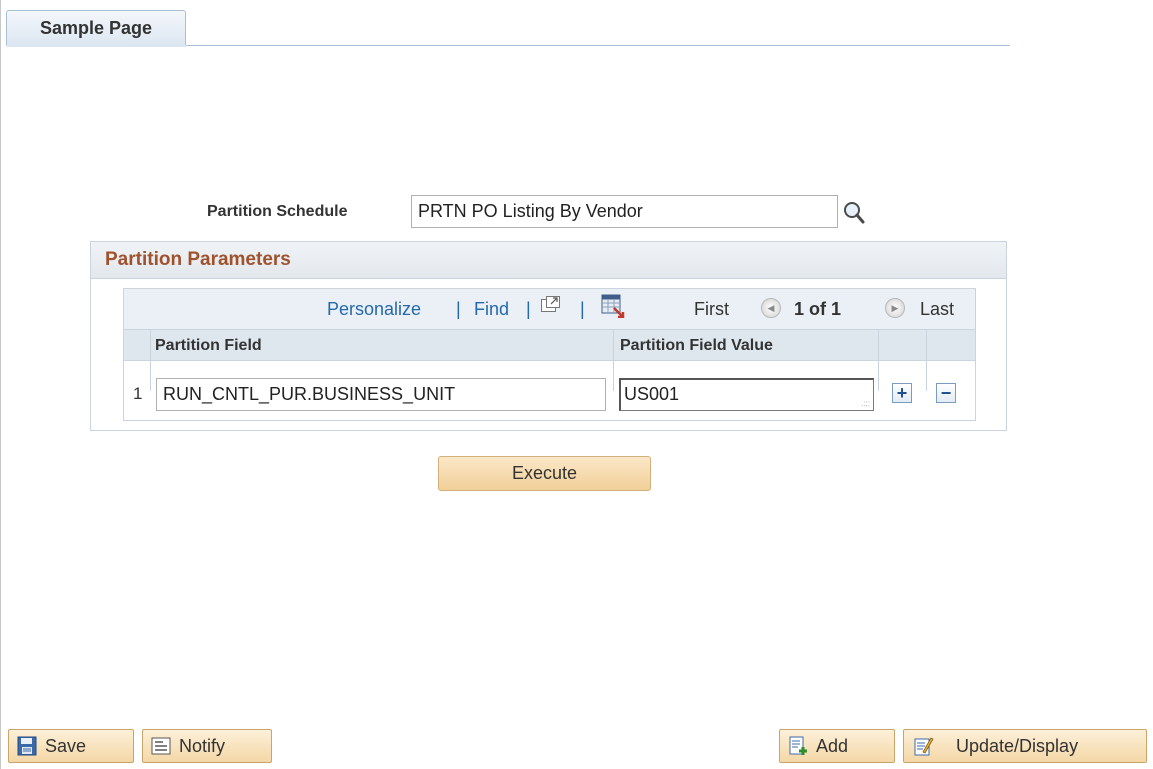  I want to click on tab-divider, so click(598, 45).